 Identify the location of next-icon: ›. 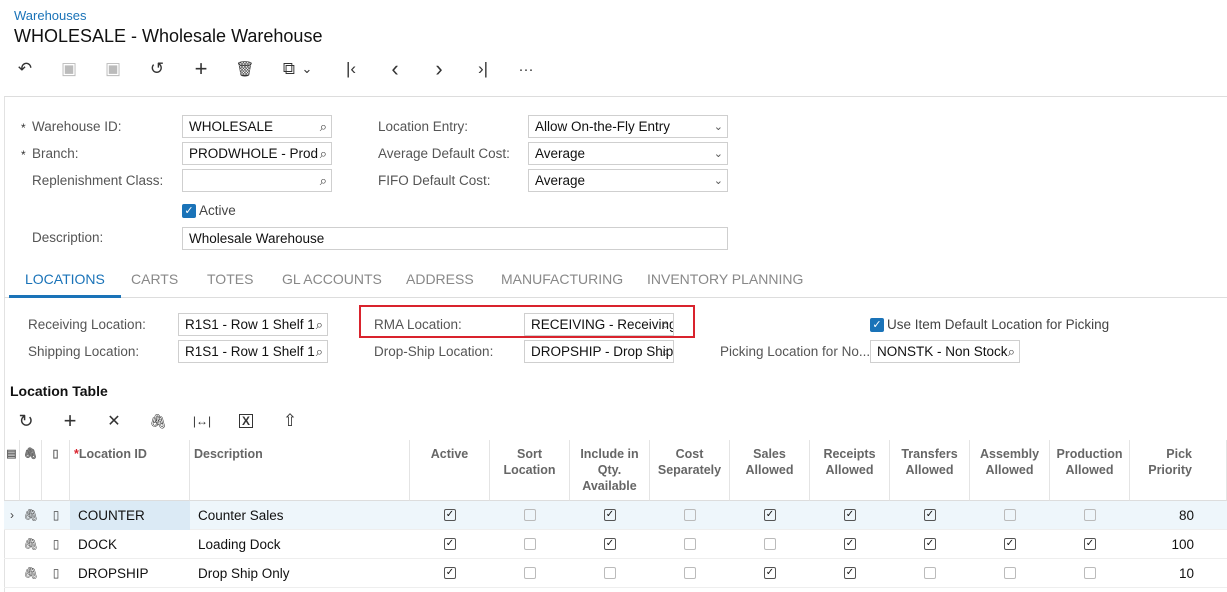
(439, 68).